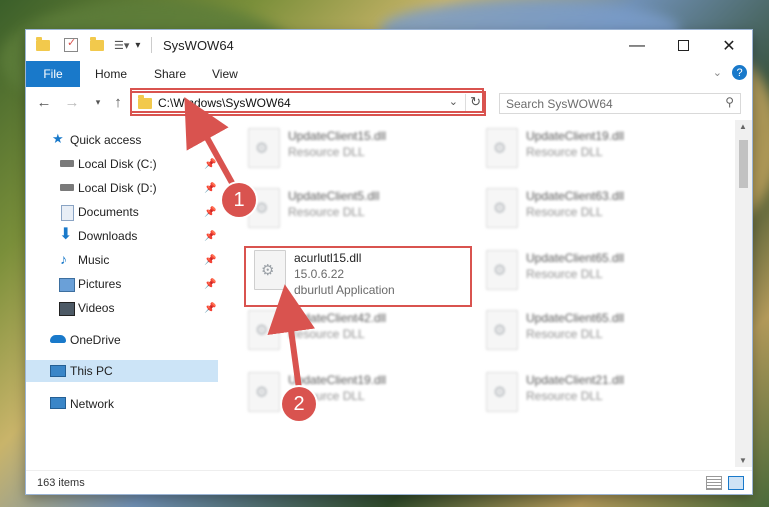 This screenshot has width=769, height=507. What do you see at coordinates (198, 45) in the screenshot?
I see `window-title: SysWOW64` at bounding box center [198, 45].